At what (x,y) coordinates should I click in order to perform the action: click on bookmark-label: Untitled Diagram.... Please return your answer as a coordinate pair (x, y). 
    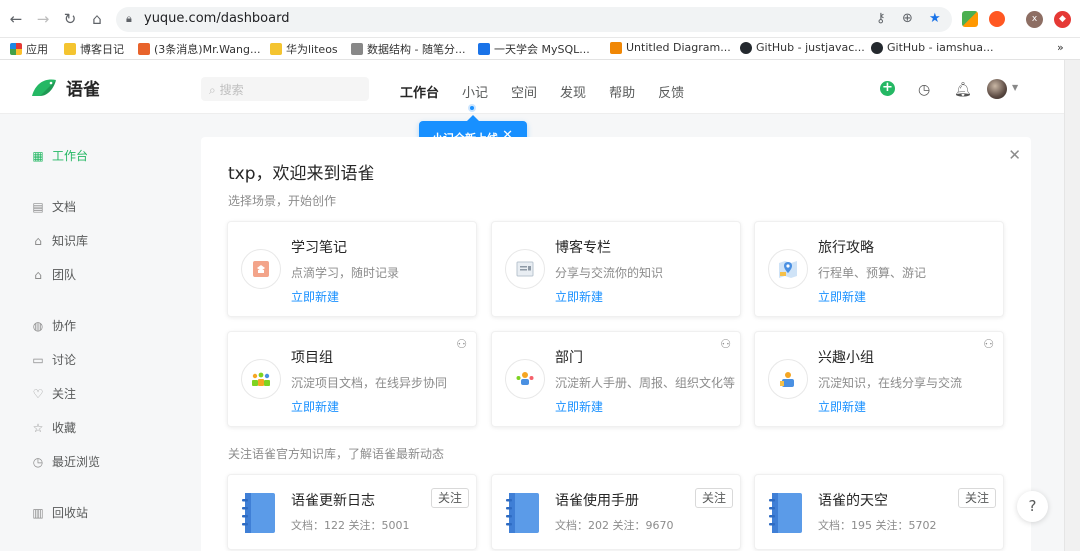
    Looking at the image, I should click on (678, 47).